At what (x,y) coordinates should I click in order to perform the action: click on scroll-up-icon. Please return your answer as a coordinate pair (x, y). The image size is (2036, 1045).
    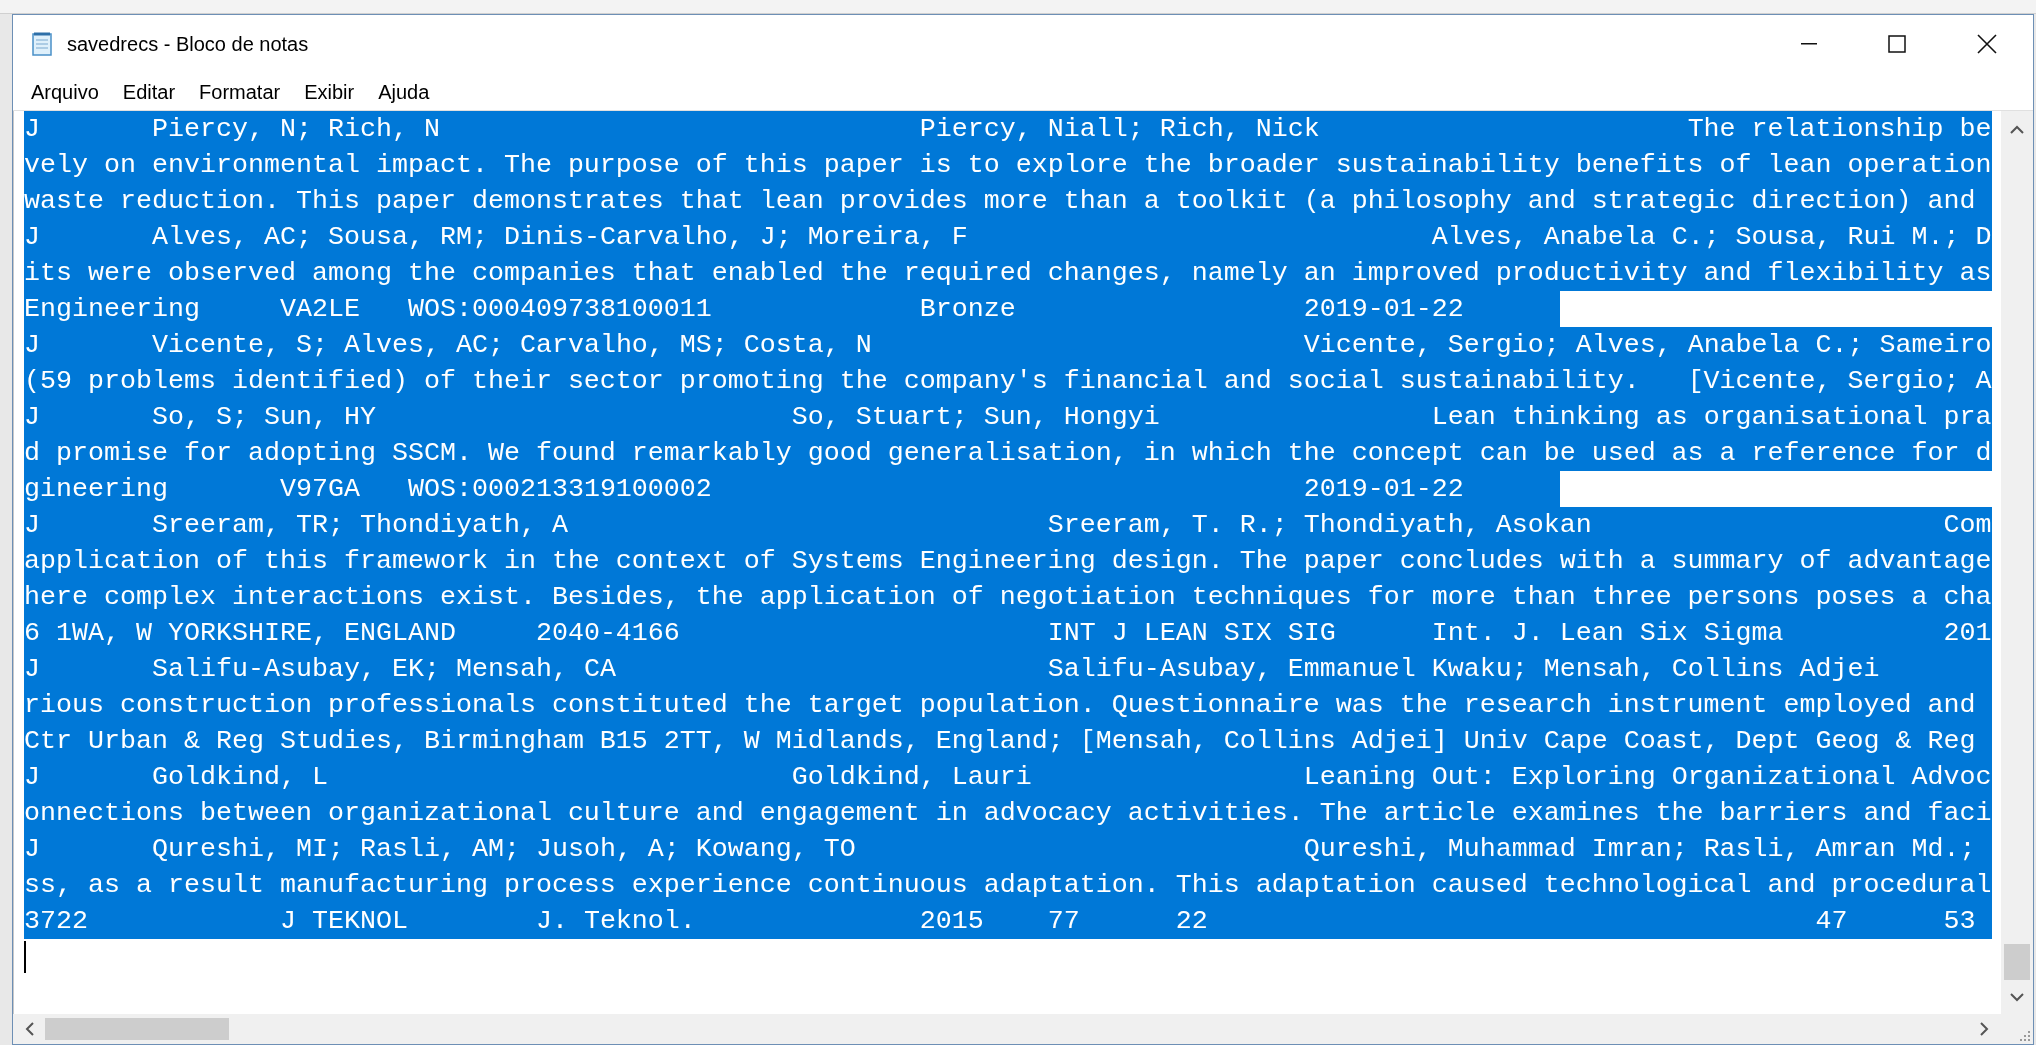
    Looking at the image, I should click on (2017, 130).